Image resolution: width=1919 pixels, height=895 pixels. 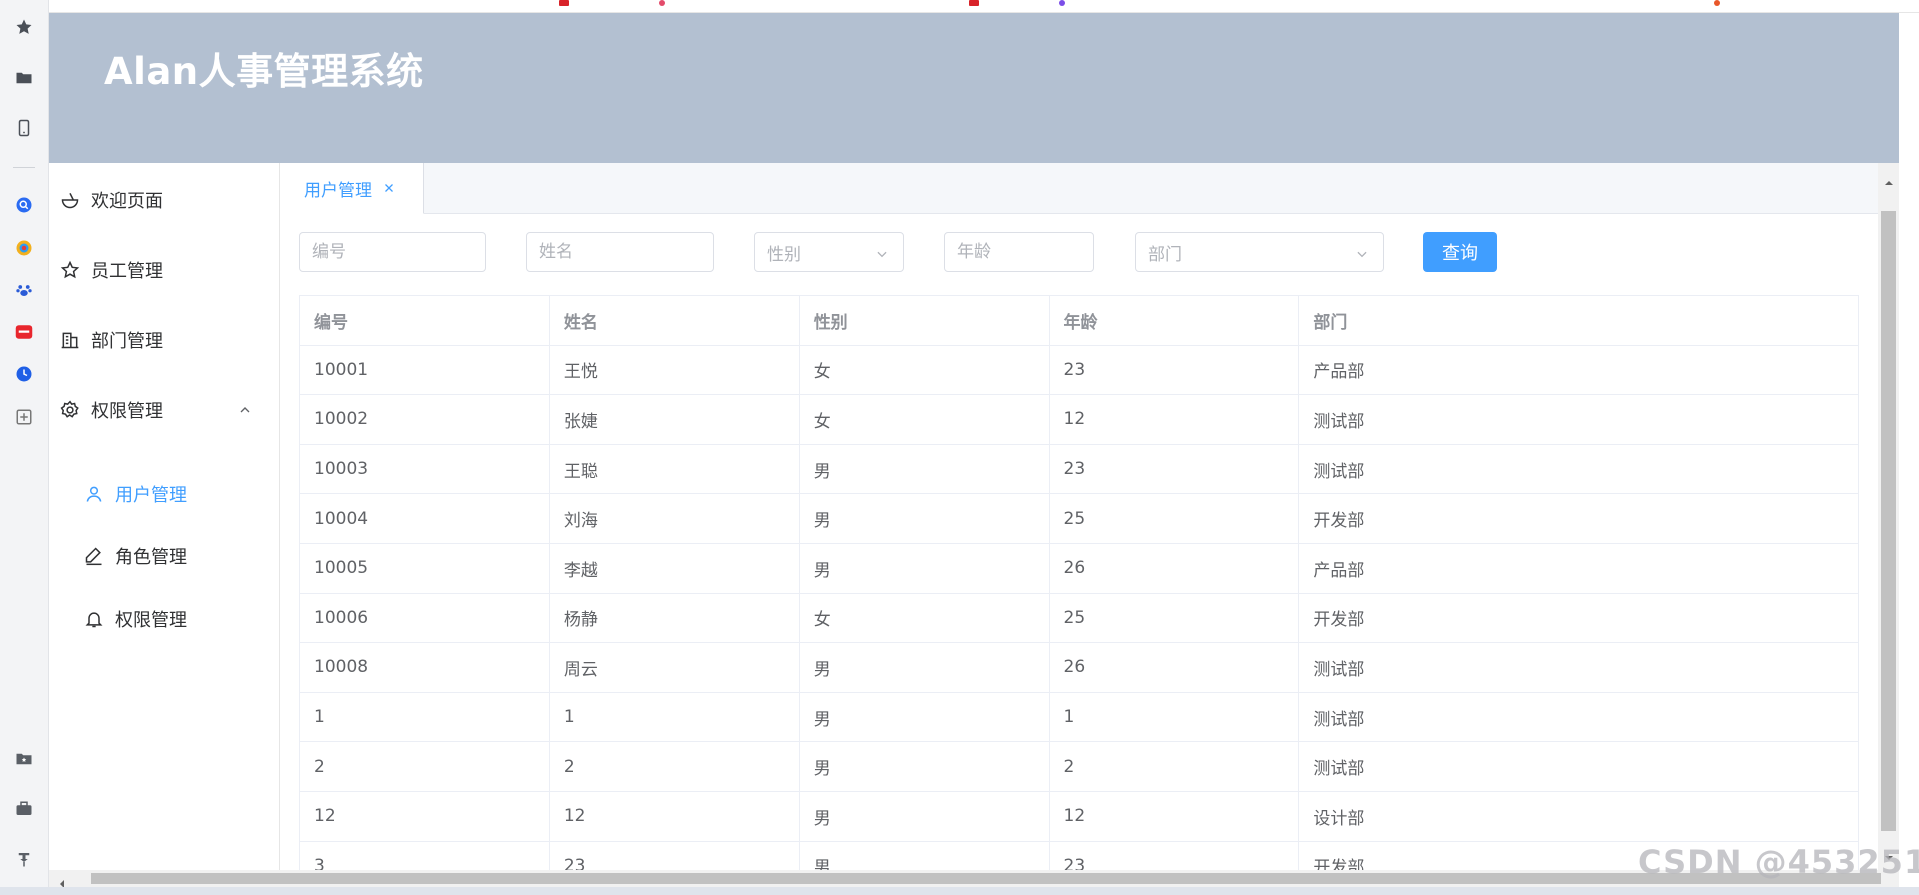 I want to click on strip-divider, so click(x=24, y=167).